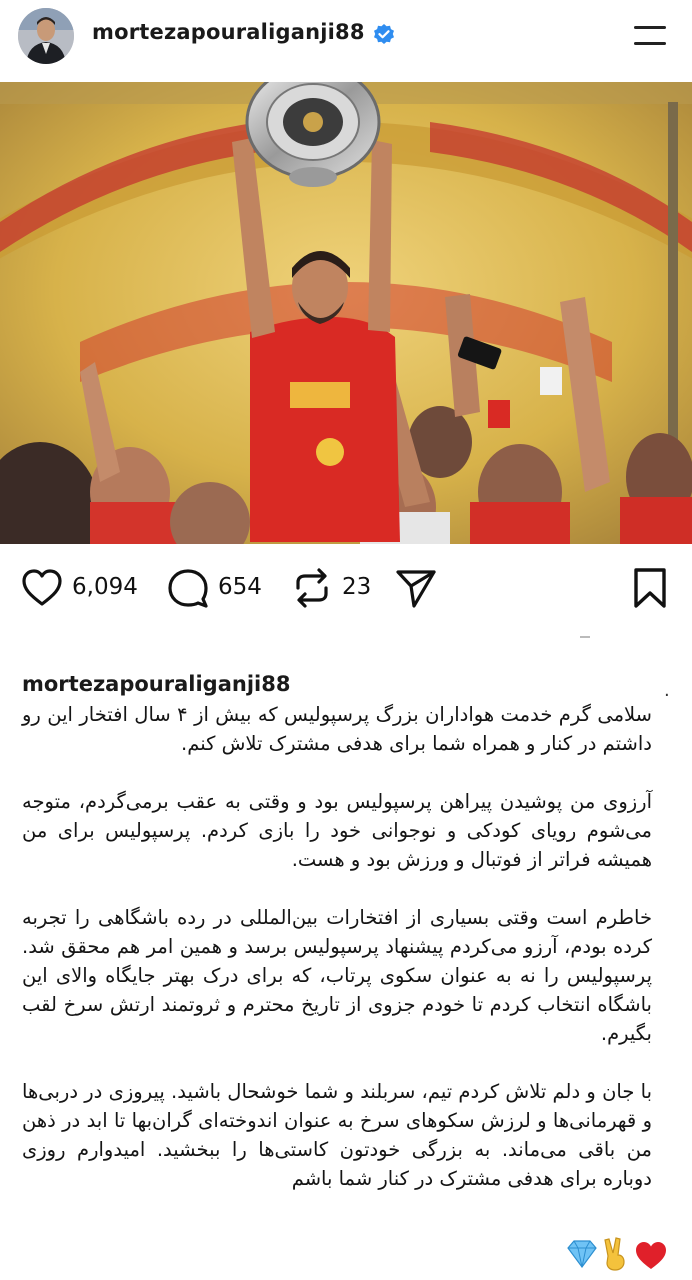 This screenshot has height=1280, width=692. Describe the element at coordinates (650, 27) in the screenshot. I see `hamburger-icon` at that location.